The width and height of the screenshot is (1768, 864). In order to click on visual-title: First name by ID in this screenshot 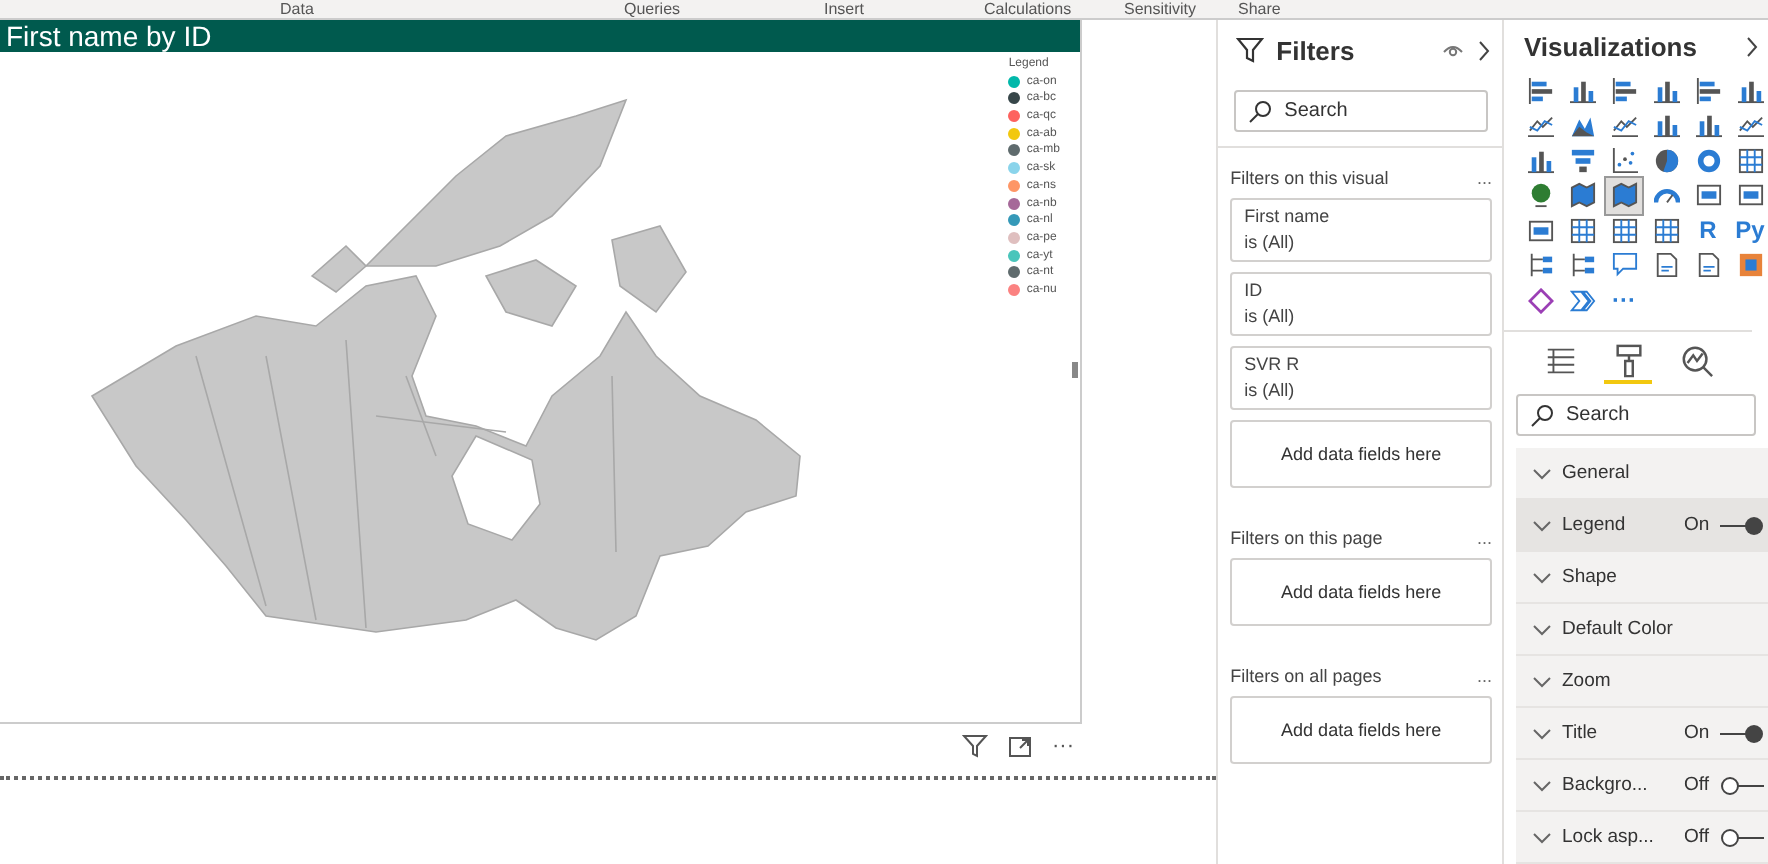, I will do `click(540, 36)`.